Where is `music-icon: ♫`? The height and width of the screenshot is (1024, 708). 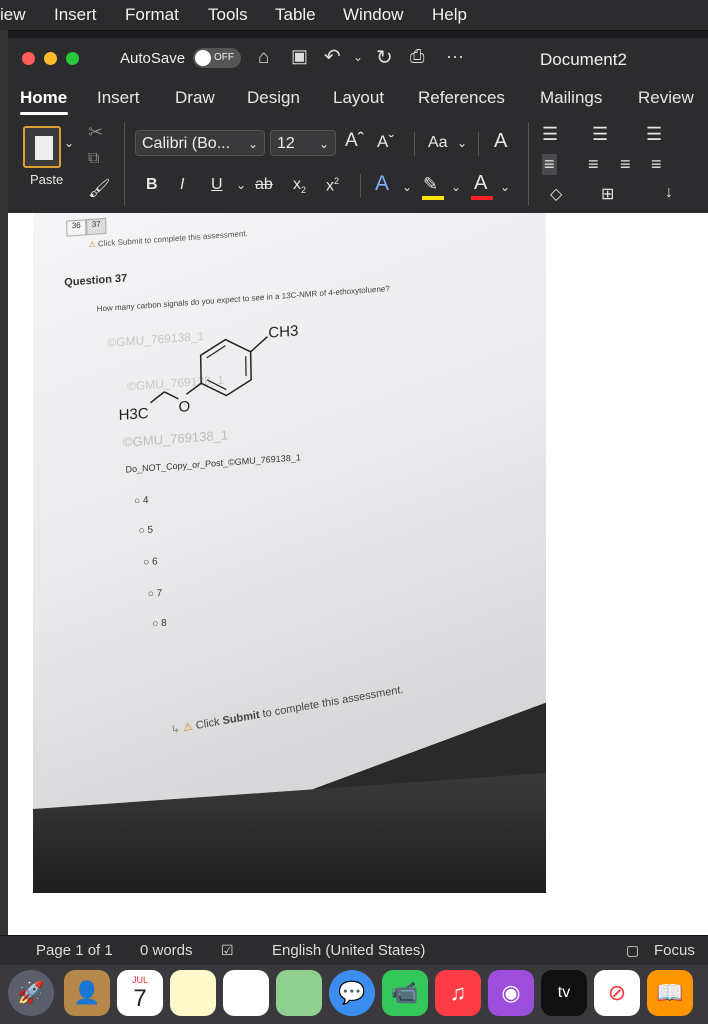 music-icon: ♫ is located at coordinates (458, 993).